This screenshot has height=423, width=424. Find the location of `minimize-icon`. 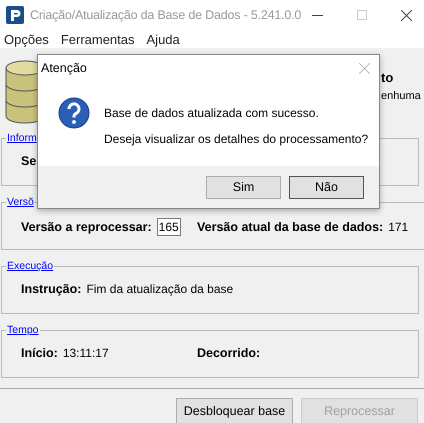

minimize-icon is located at coordinates (317, 15).